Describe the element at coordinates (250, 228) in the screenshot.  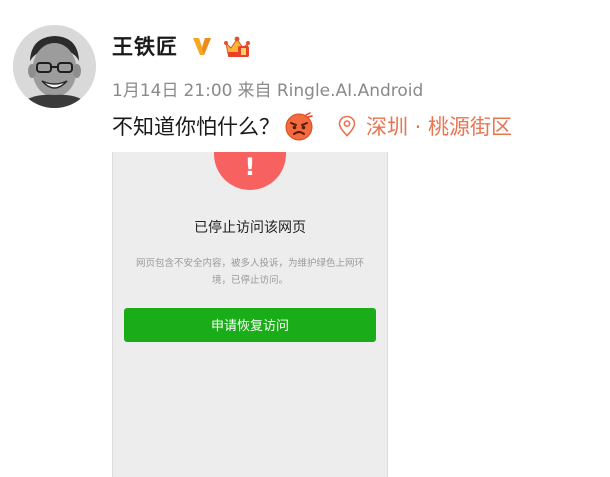
I see `blocked-page-title: 已停止访问该网页` at that location.